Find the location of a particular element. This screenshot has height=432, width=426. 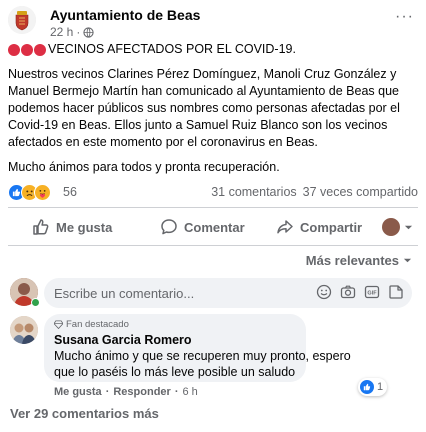

reactions-summary: 56 31 comentarios 37 veces compartido is located at coordinates (213, 192).